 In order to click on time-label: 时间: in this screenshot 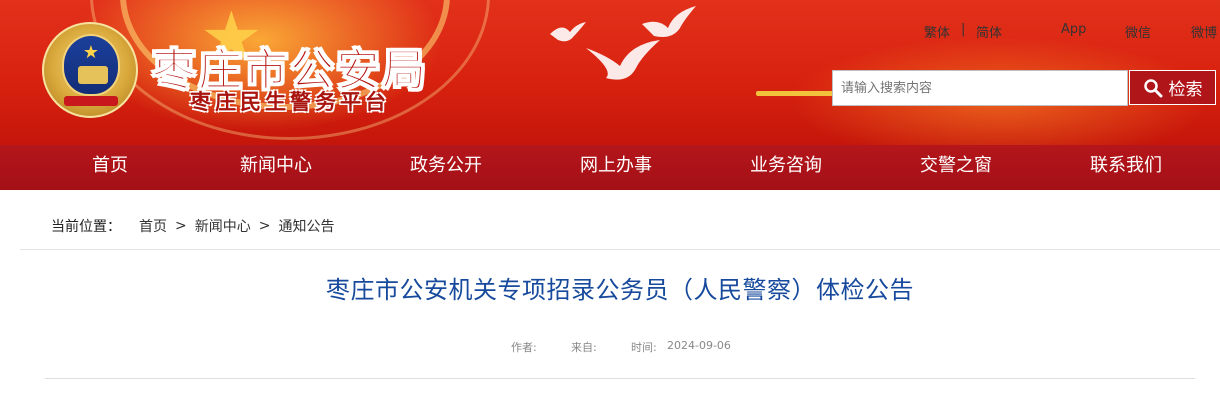, I will do `click(644, 347)`.